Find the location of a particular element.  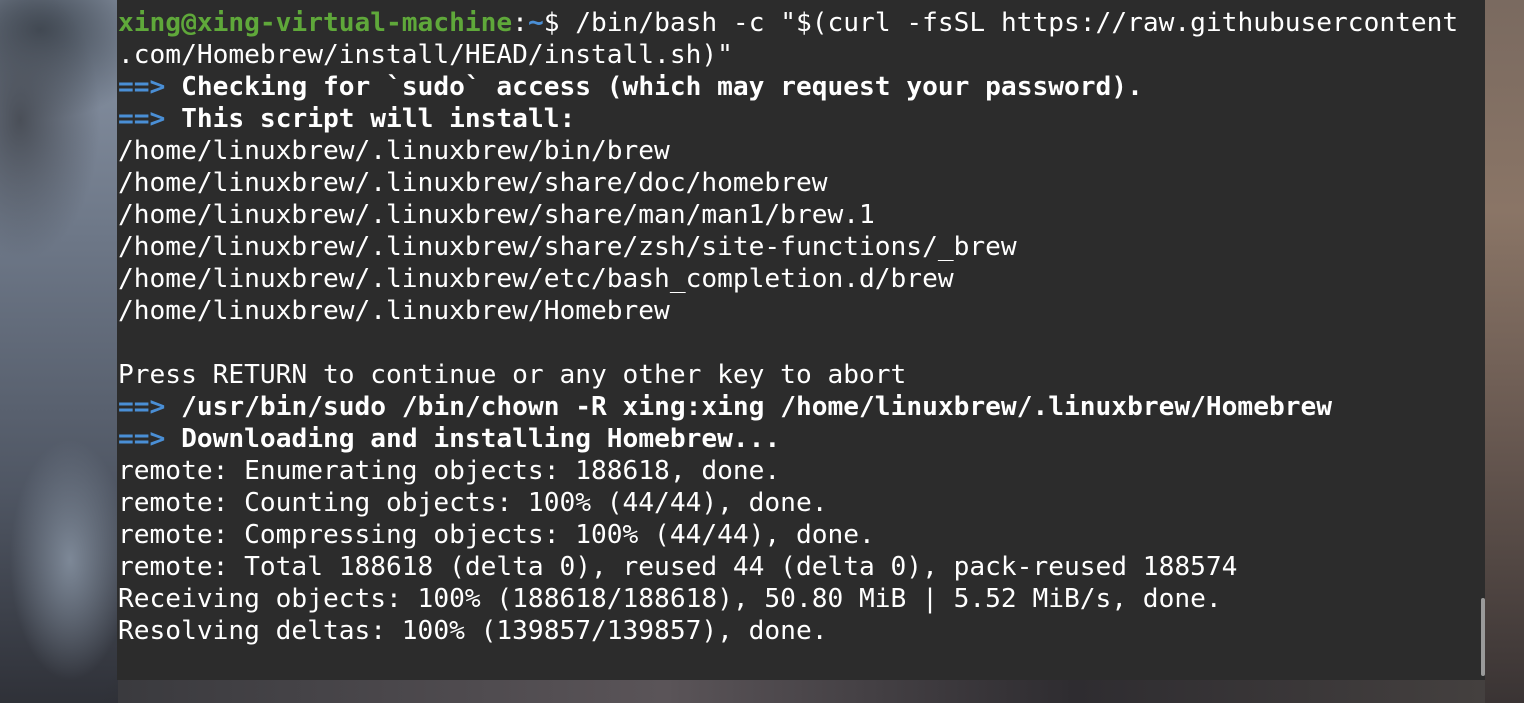

command-text-part2: .com/Homebrew/install/HEAD/install.sh)" is located at coordinates (425, 55).